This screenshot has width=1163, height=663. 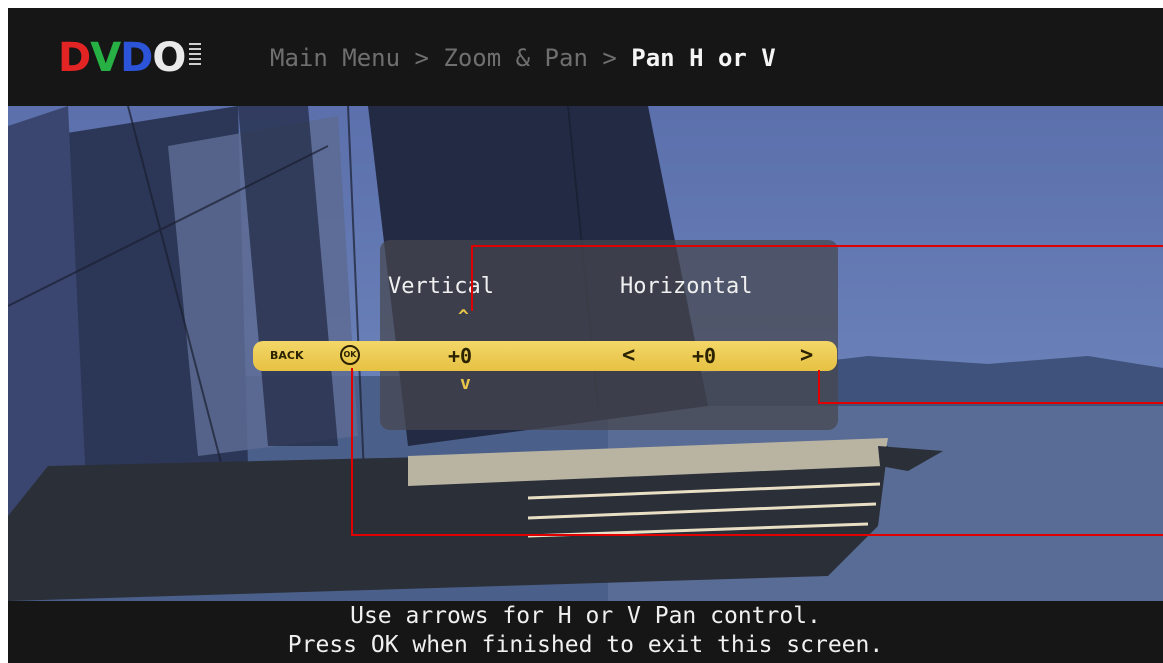 I want to click on header-bar: DVDO Main Menu > Zoom & Pan > Pan H or V, so click(x=585, y=57).